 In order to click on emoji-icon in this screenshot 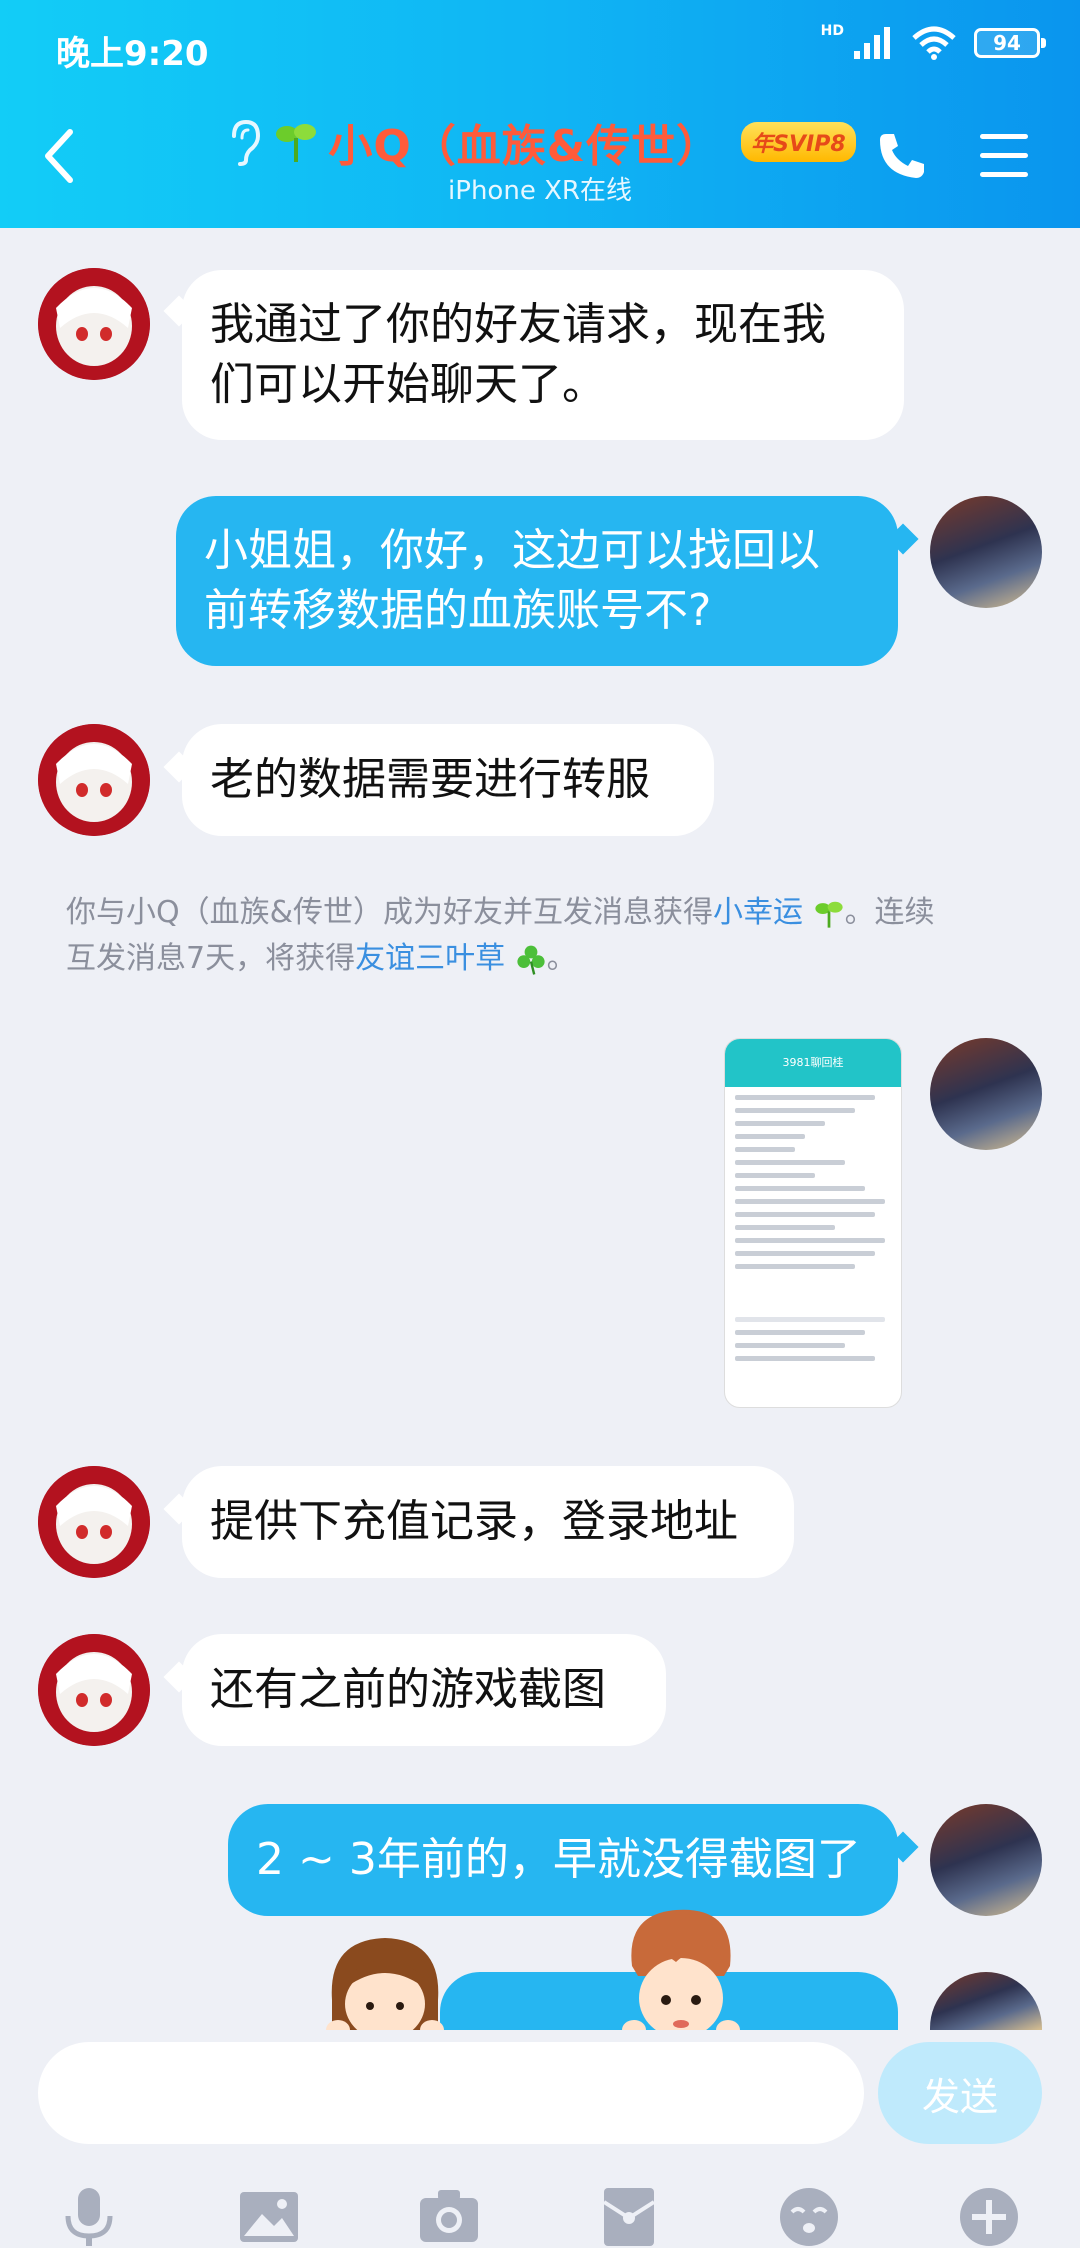, I will do `click(809, 2216)`.